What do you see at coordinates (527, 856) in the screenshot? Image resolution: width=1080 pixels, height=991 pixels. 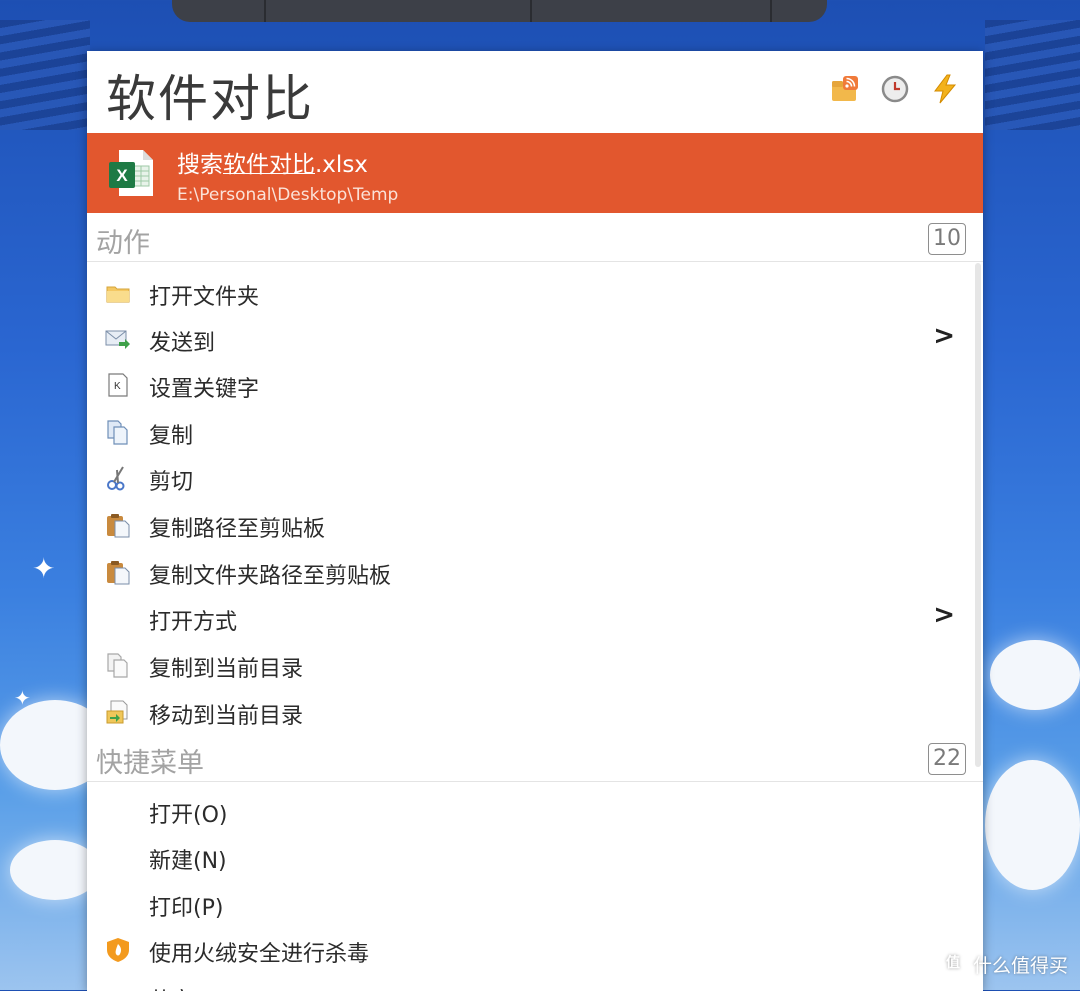 I see `quick-new: 新建(N)` at bounding box center [527, 856].